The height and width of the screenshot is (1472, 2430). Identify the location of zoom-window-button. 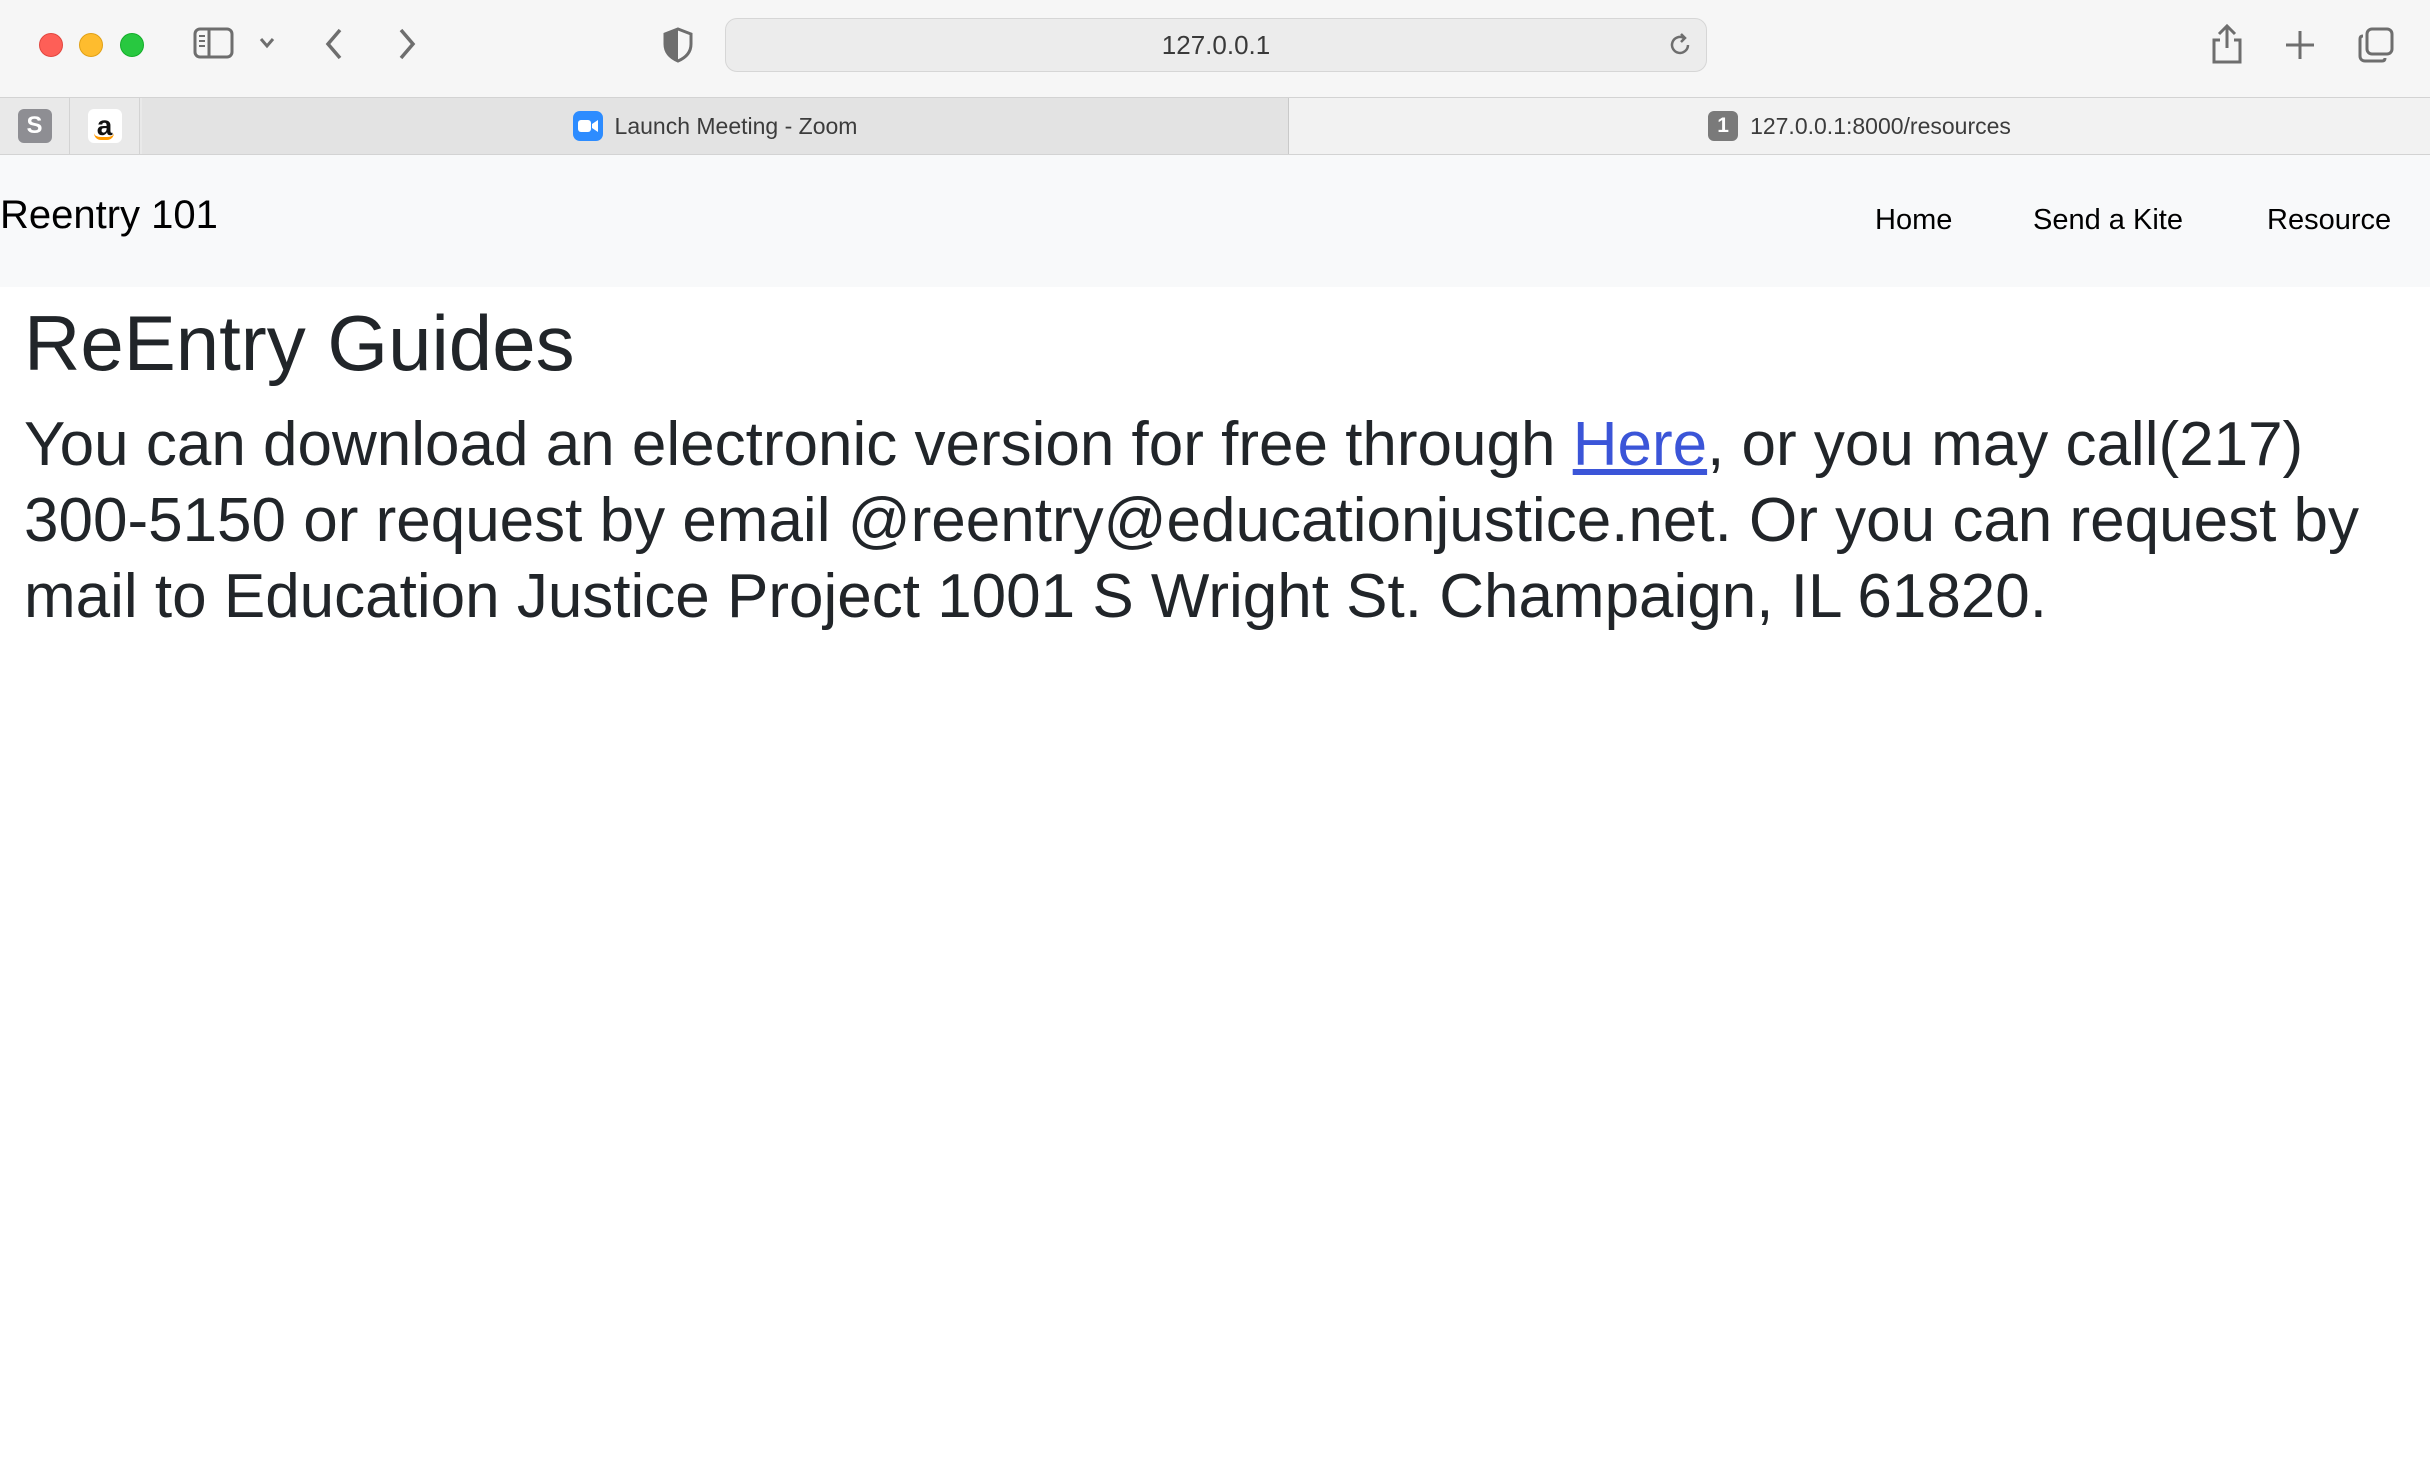
(132, 45).